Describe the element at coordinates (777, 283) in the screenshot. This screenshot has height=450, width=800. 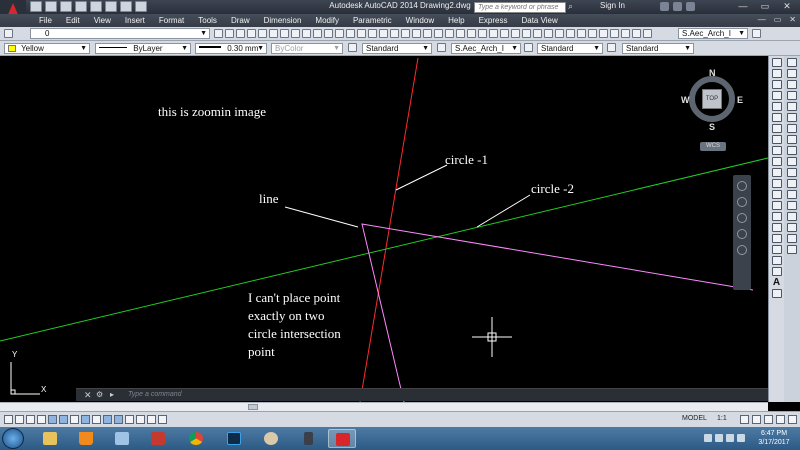
I see `multiline-text-icon: A` at that location.